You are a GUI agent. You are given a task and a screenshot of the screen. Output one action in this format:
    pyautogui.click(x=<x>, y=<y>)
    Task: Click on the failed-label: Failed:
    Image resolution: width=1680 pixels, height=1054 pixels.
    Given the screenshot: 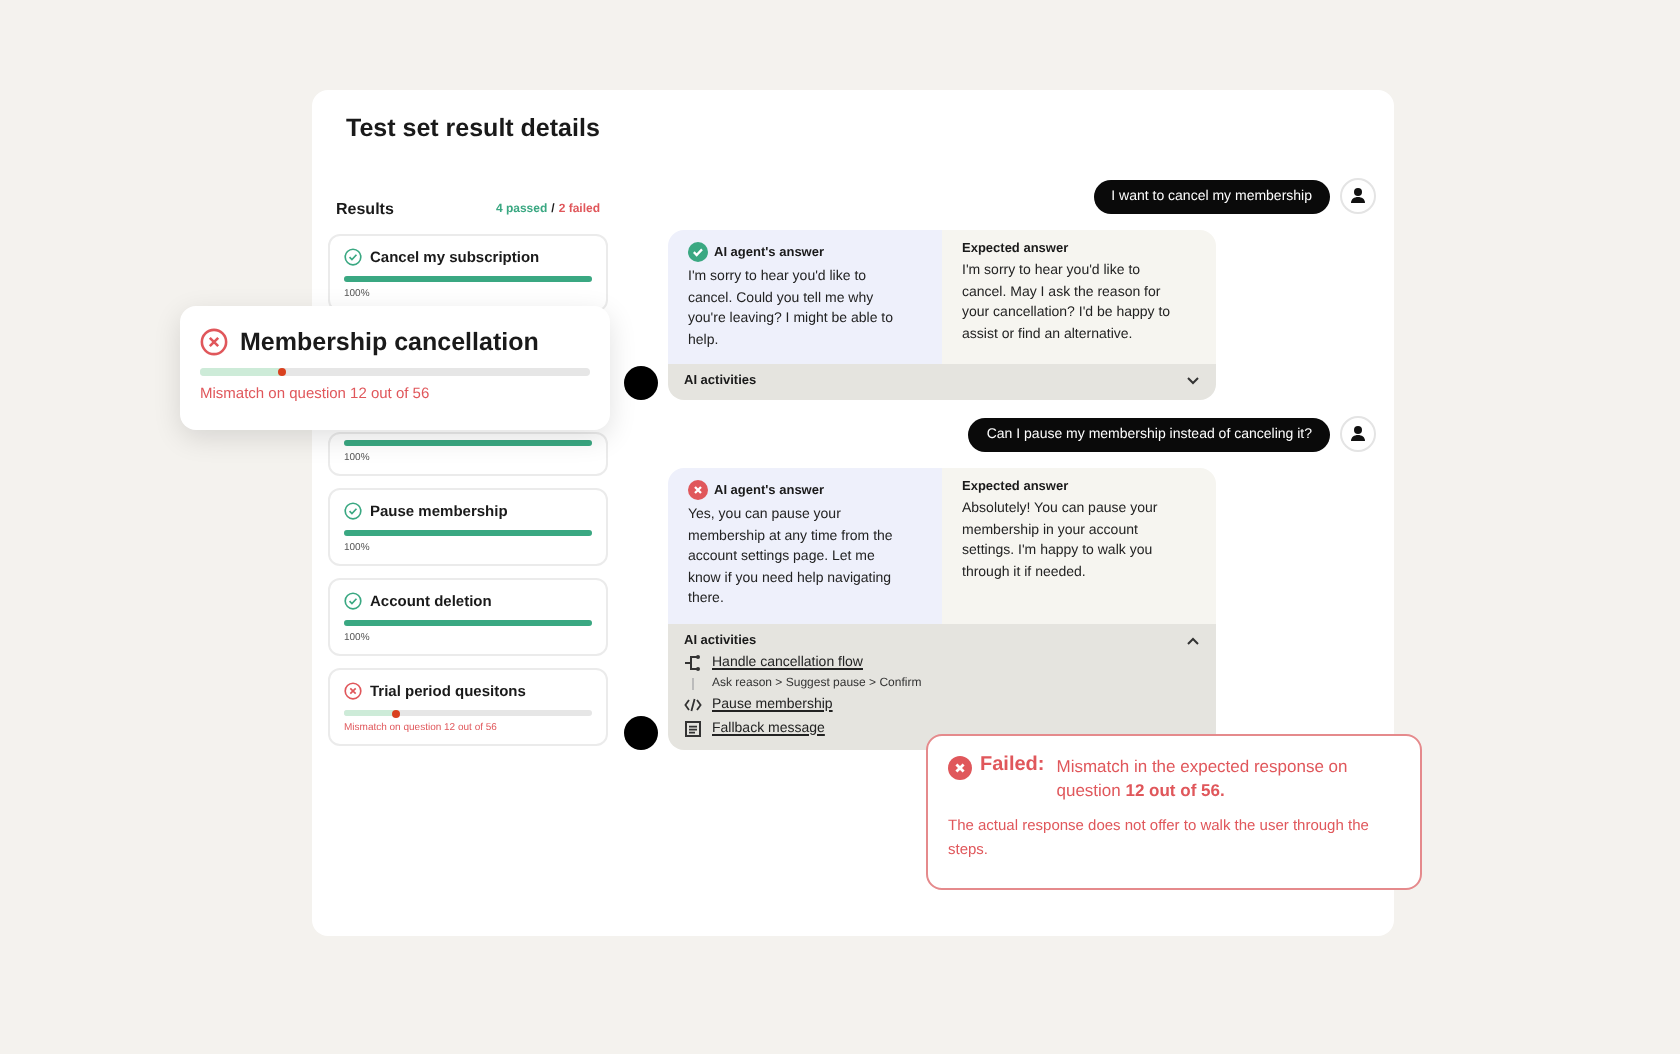 What is the action you would take?
    pyautogui.click(x=1012, y=765)
    